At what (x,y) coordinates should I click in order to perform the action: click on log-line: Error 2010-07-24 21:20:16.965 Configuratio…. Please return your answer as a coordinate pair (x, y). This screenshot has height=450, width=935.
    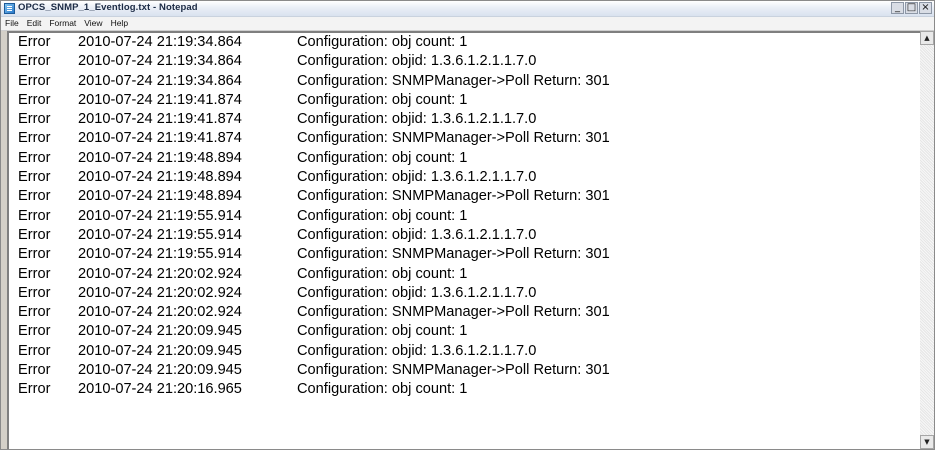
    Looking at the image, I should click on (314, 389).